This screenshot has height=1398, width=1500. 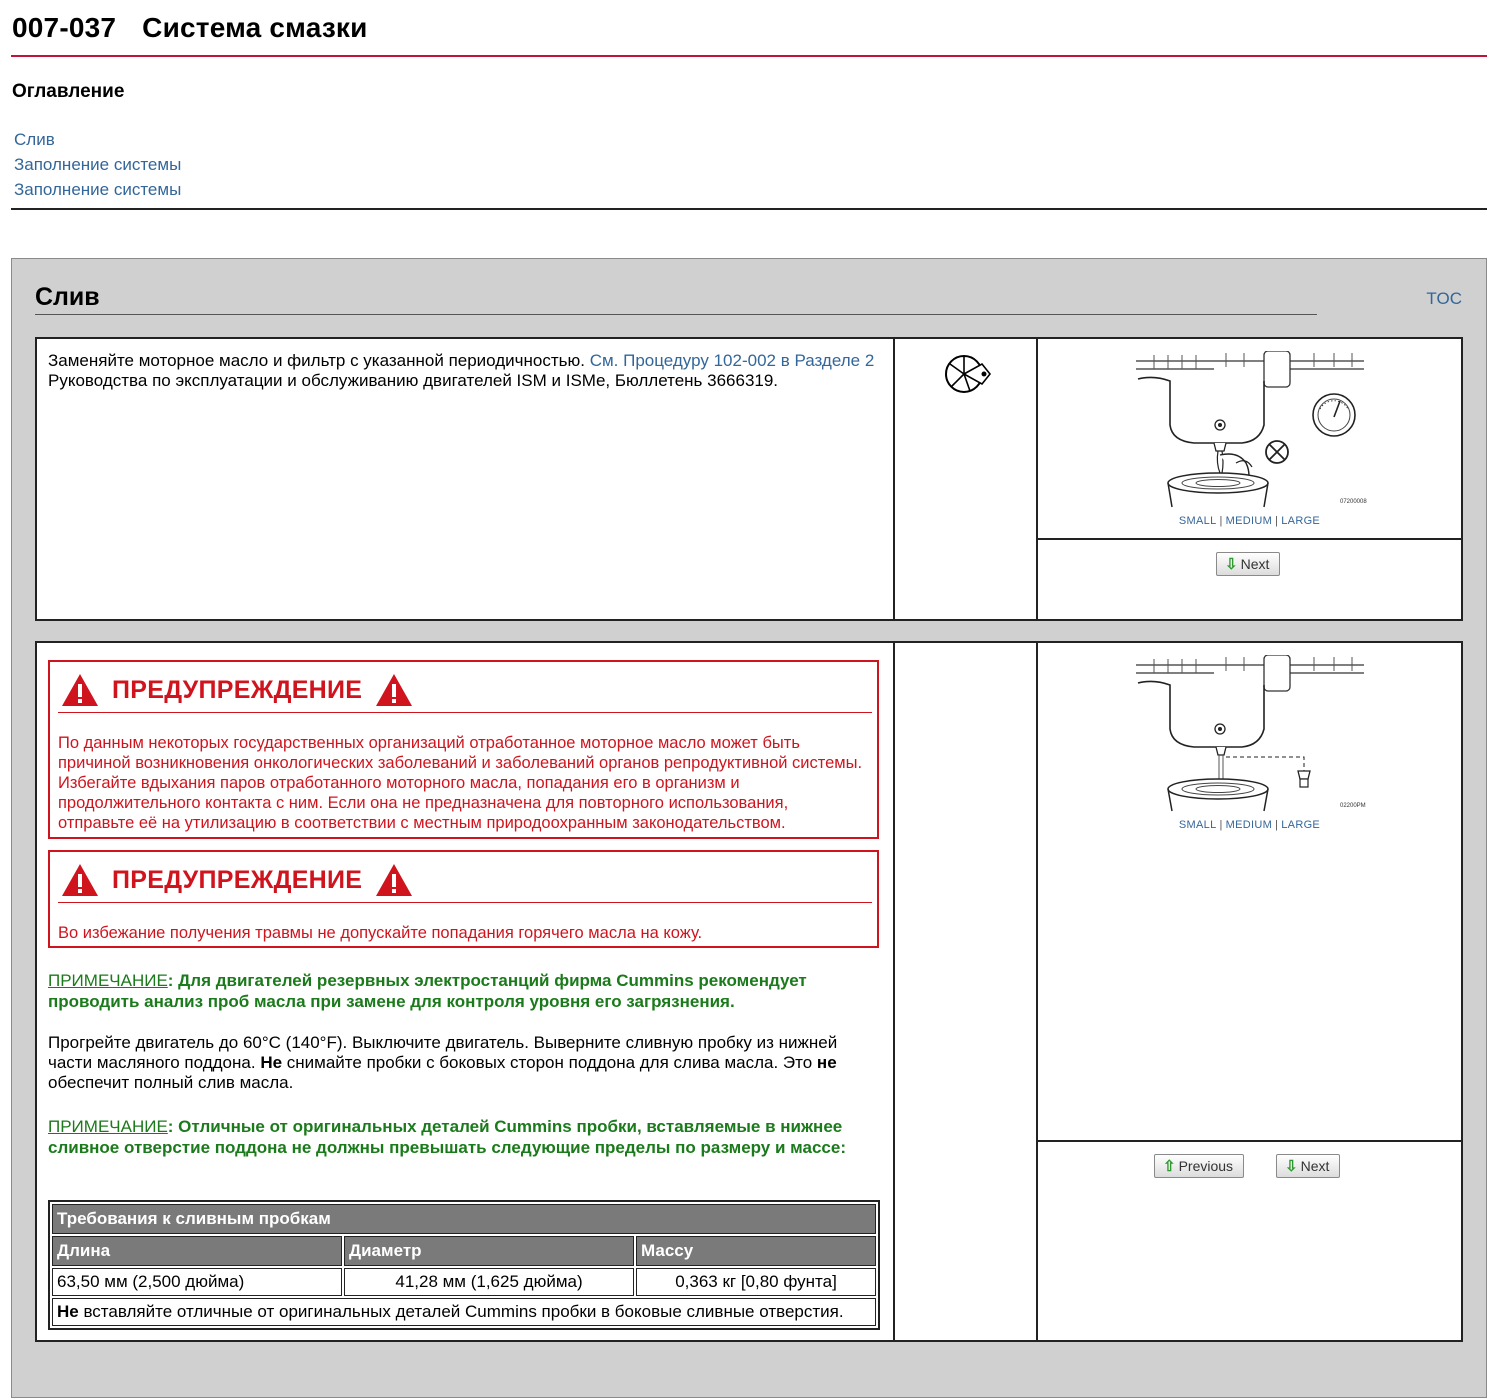 What do you see at coordinates (68, 1311) in the screenshot?
I see `footer-bold: Не` at bounding box center [68, 1311].